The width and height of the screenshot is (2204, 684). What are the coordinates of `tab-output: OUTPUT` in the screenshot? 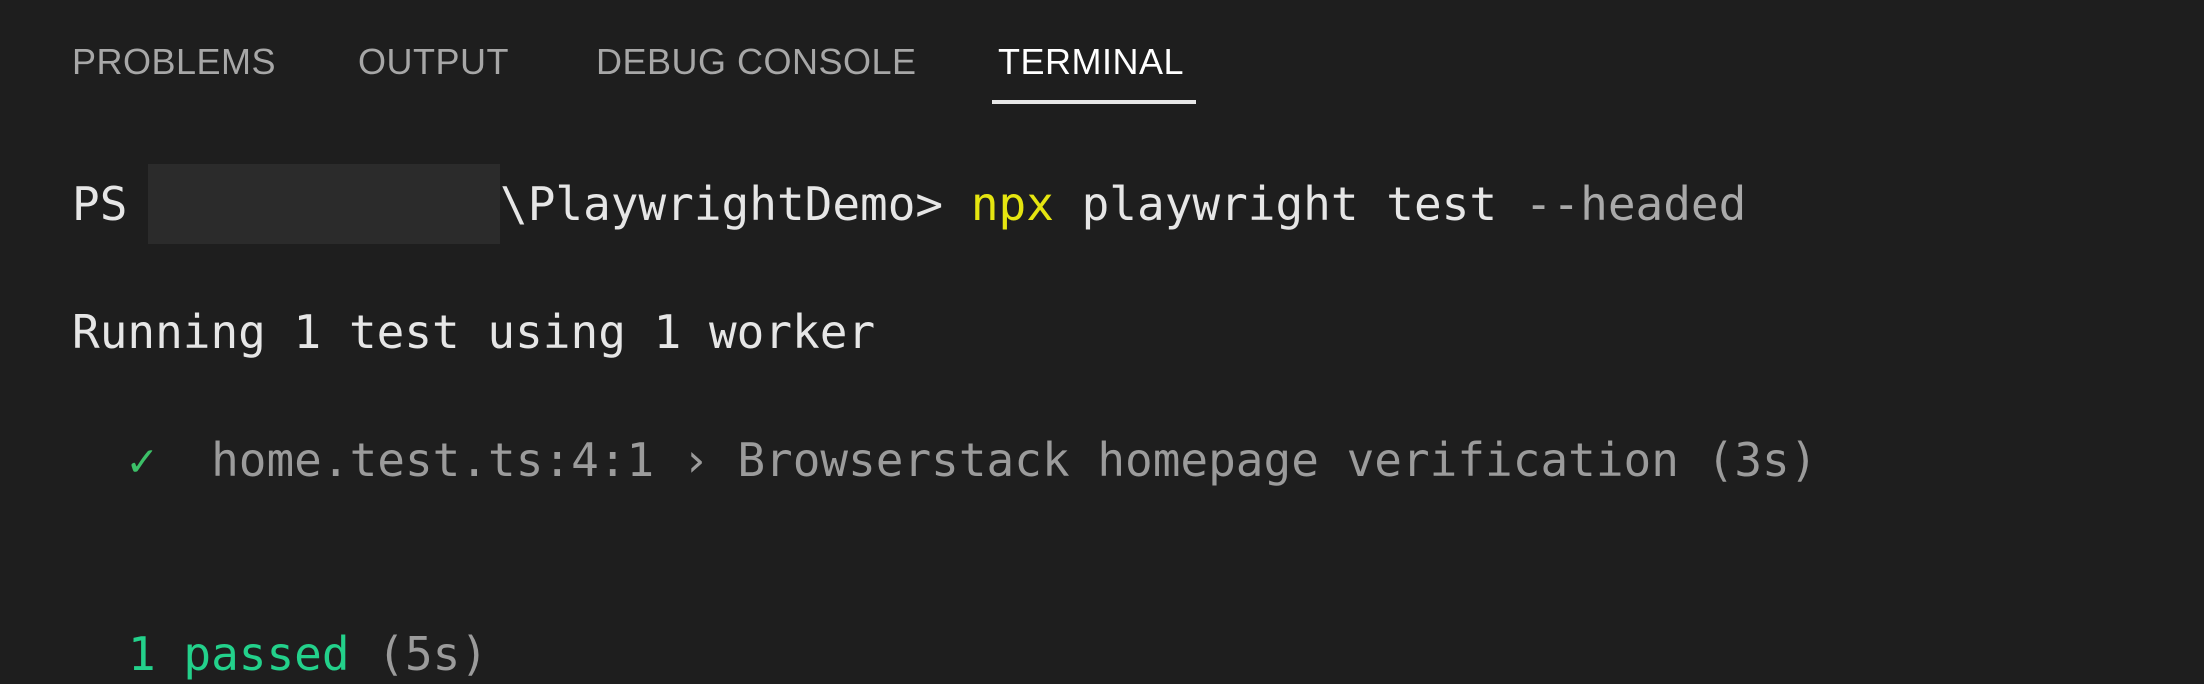 It's located at (433, 62).